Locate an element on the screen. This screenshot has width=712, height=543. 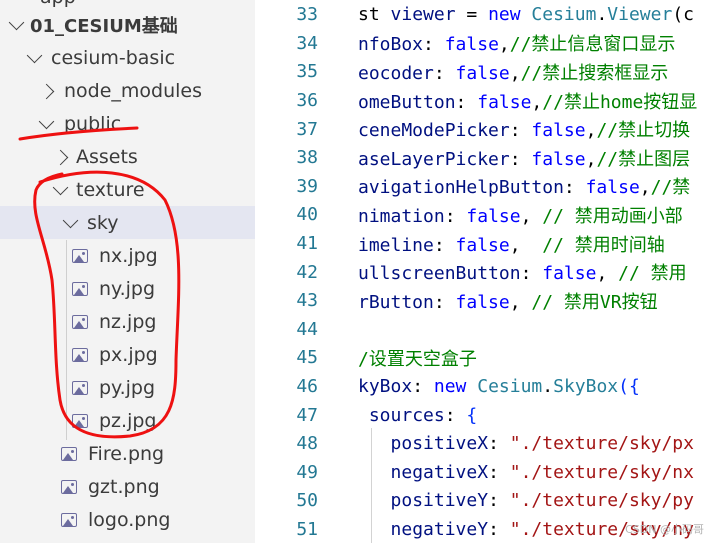
tree-folder-texture: texture is located at coordinates (127, 189).